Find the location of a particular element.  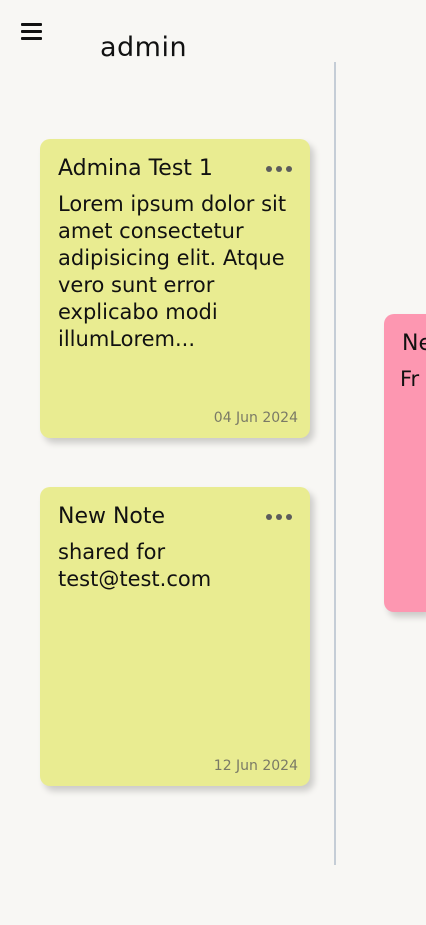

note-date: 04 Jun 2024 is located at coordinates (255, 418).